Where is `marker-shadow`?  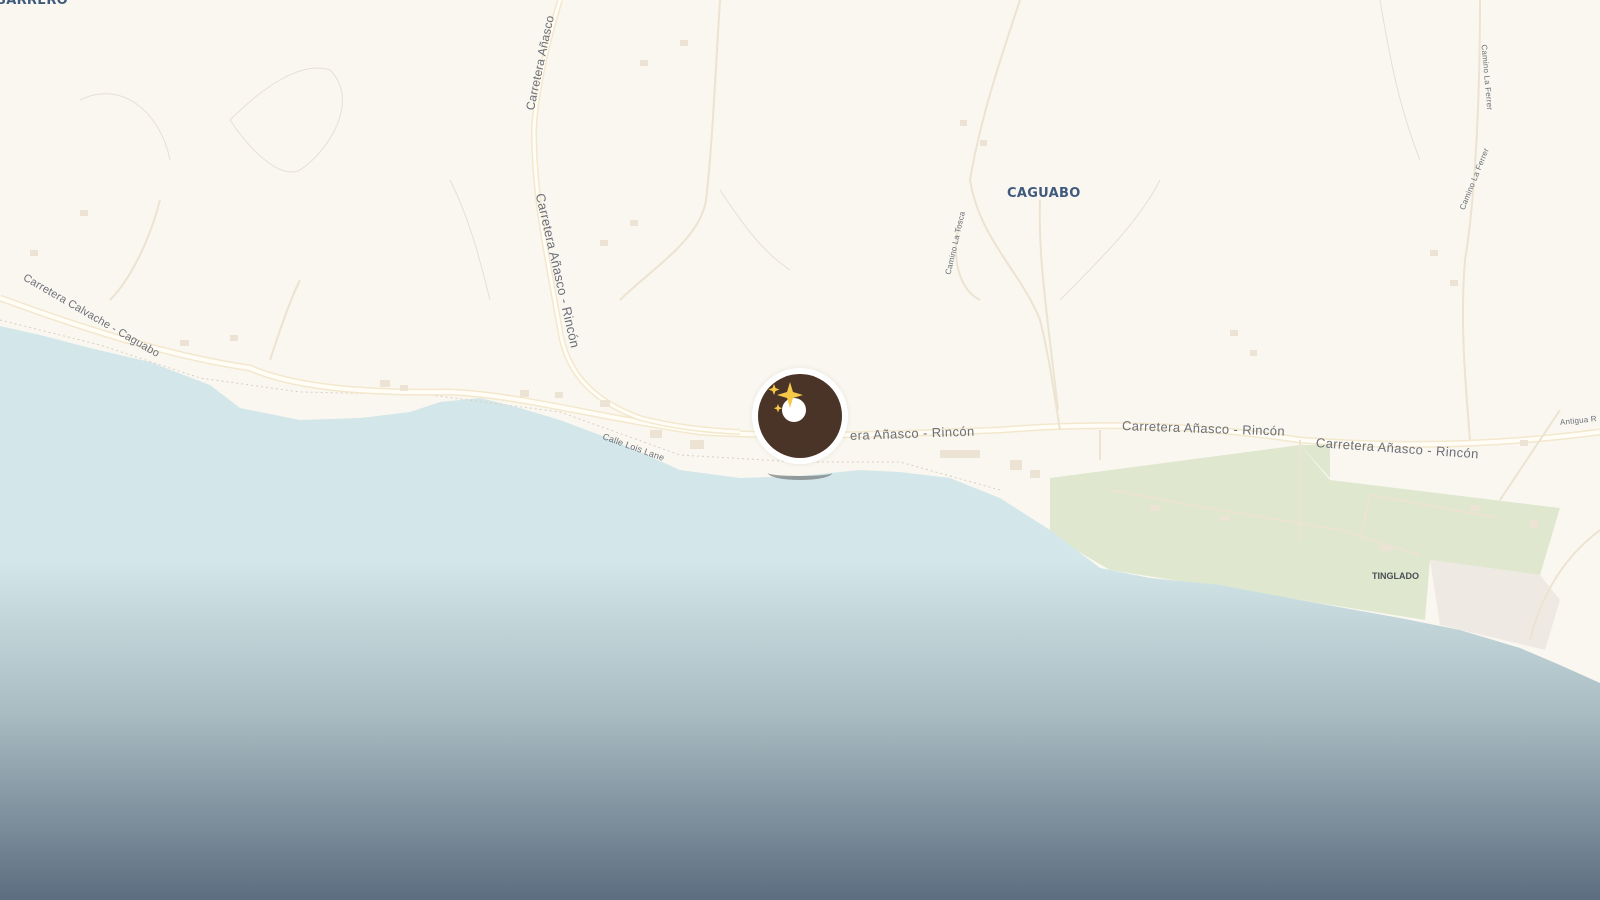 marker-shadow is located at coordinates (800, 473).